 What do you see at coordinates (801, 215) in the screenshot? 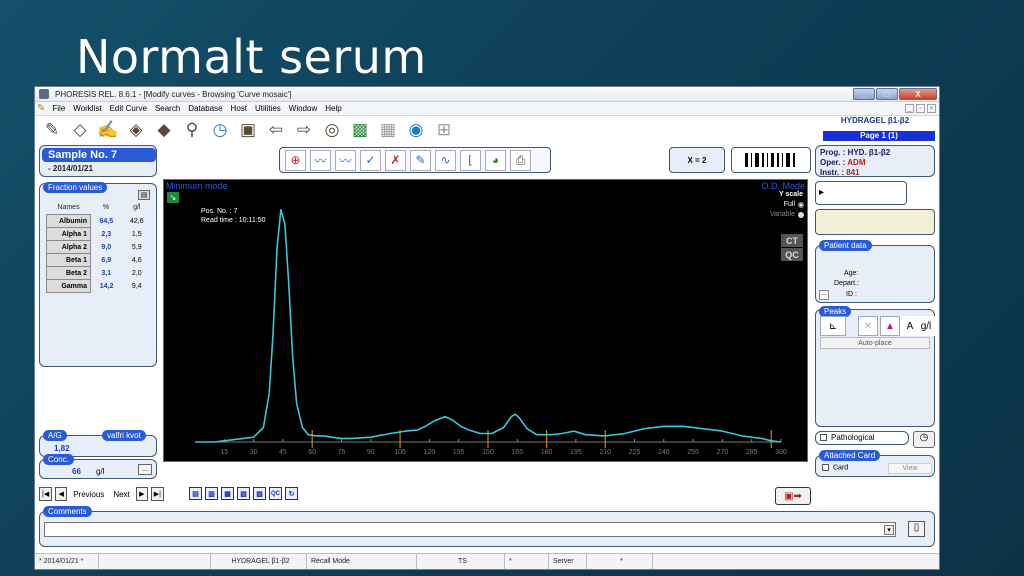
I see `variable-radio` at bounding box center [801, 215].